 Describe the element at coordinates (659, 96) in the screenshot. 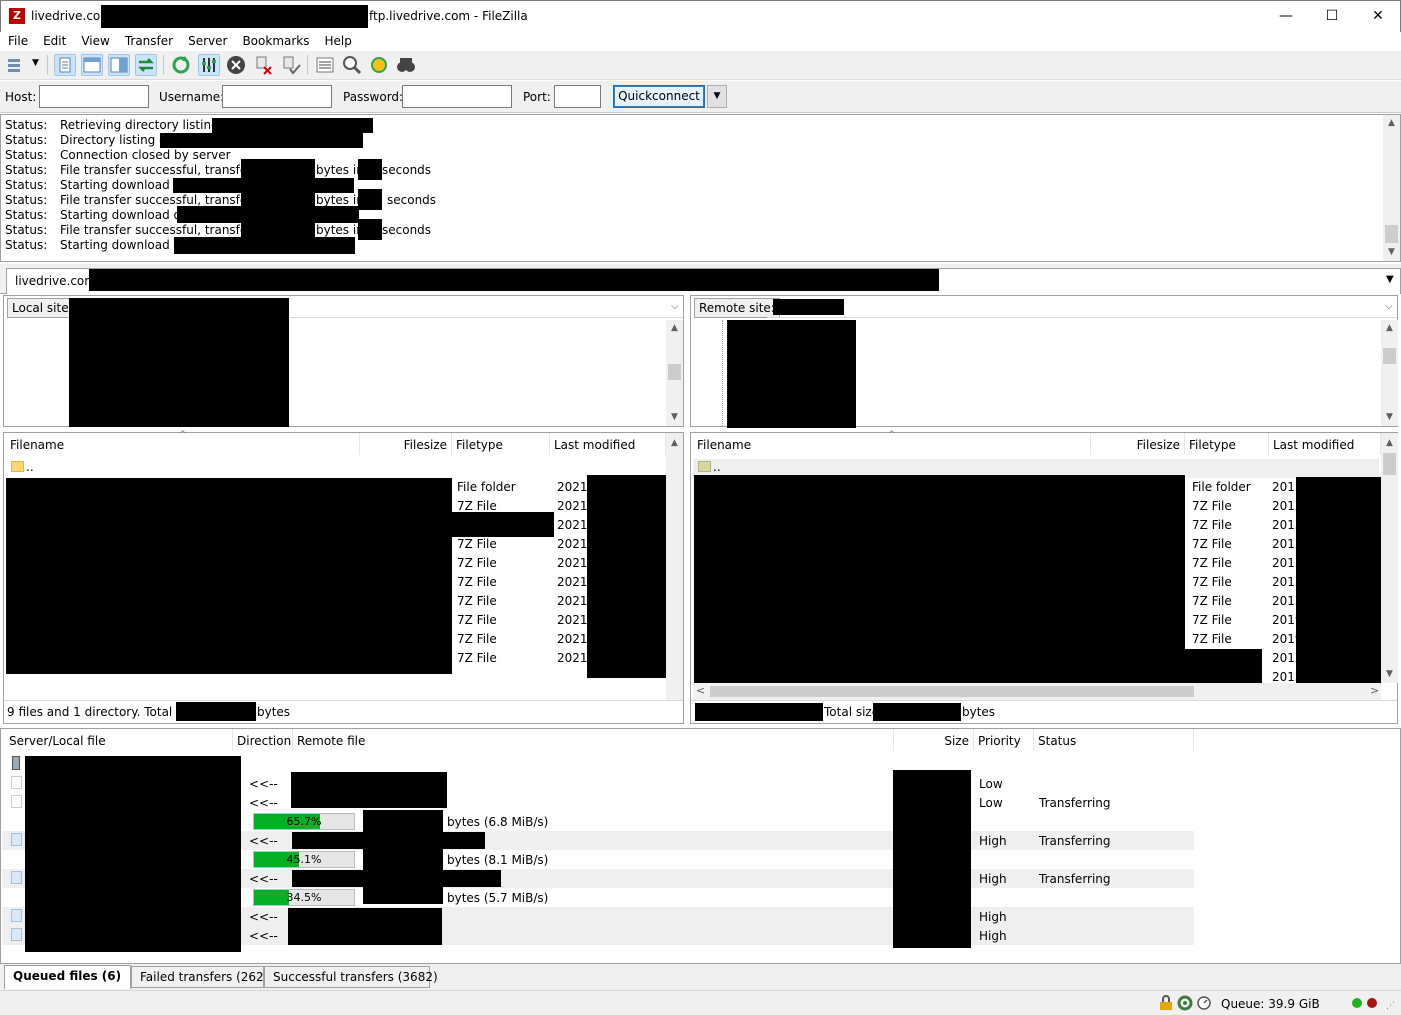

I see `quickconnect-button: Quickconnect` at that location.